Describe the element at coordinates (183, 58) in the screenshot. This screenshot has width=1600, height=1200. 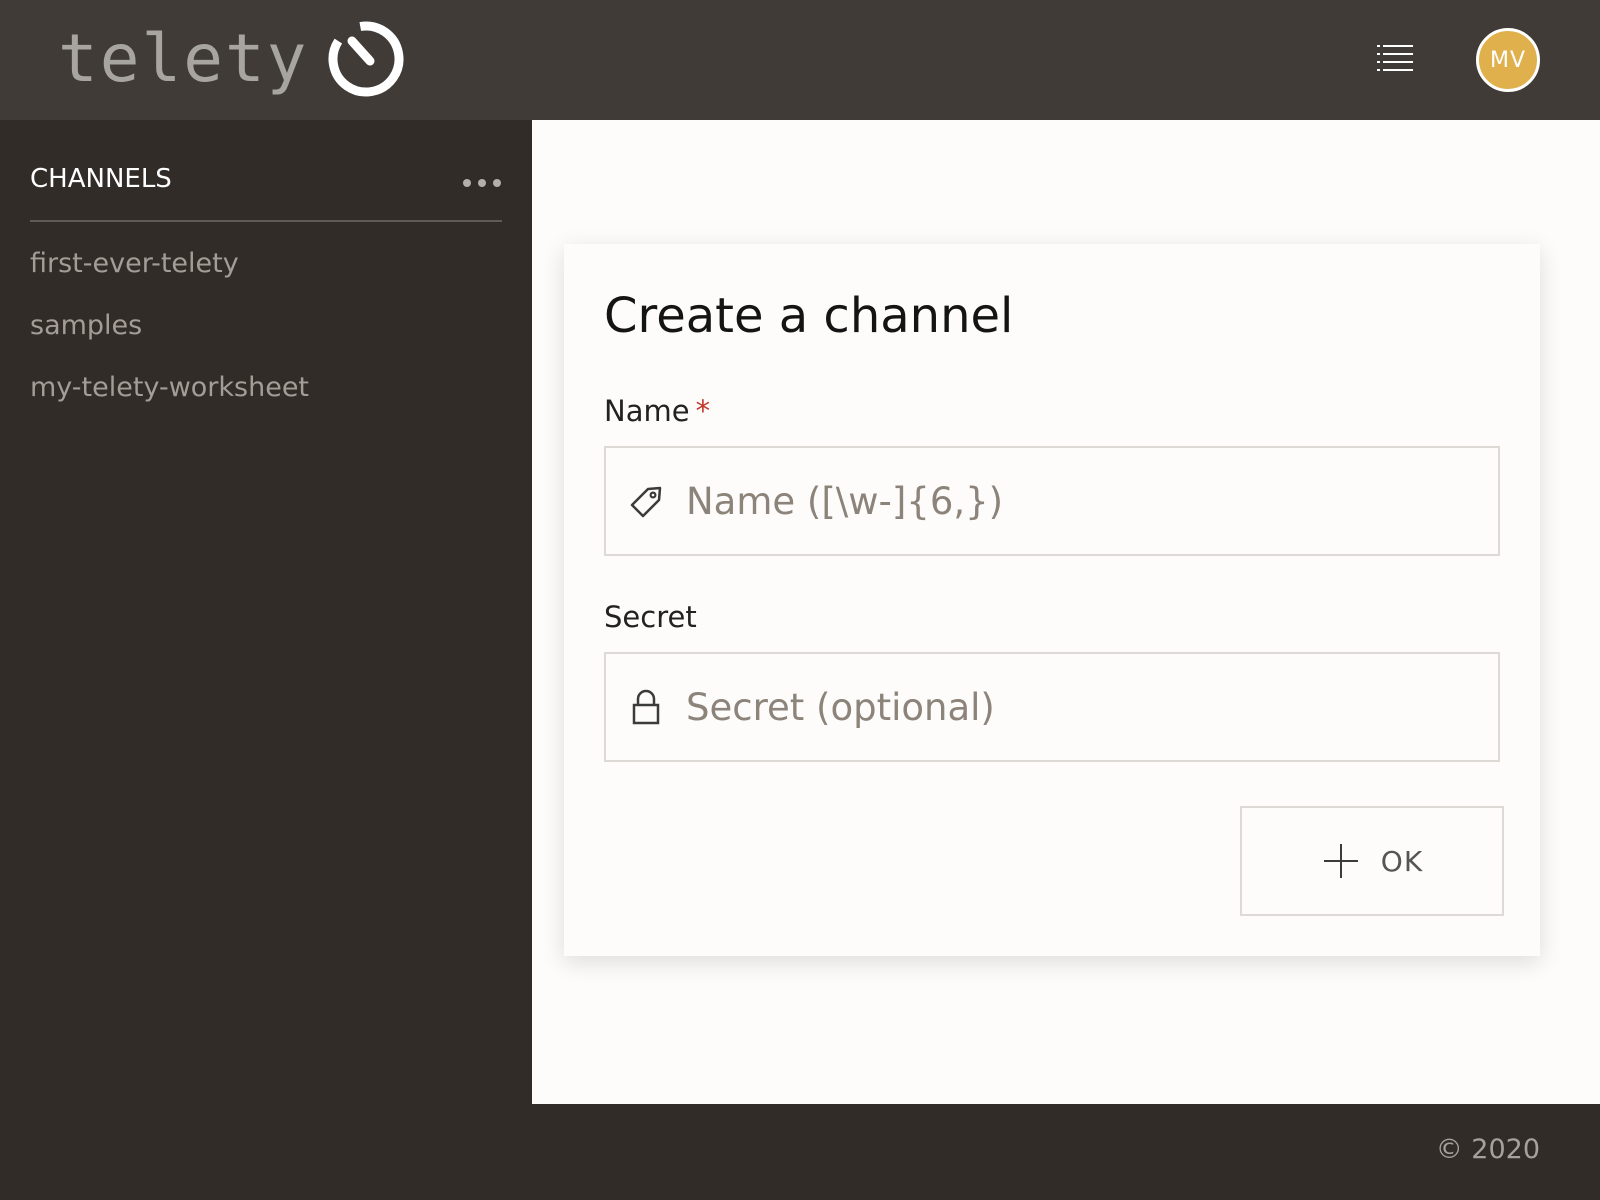
I see `logo-text: telety` at that location.